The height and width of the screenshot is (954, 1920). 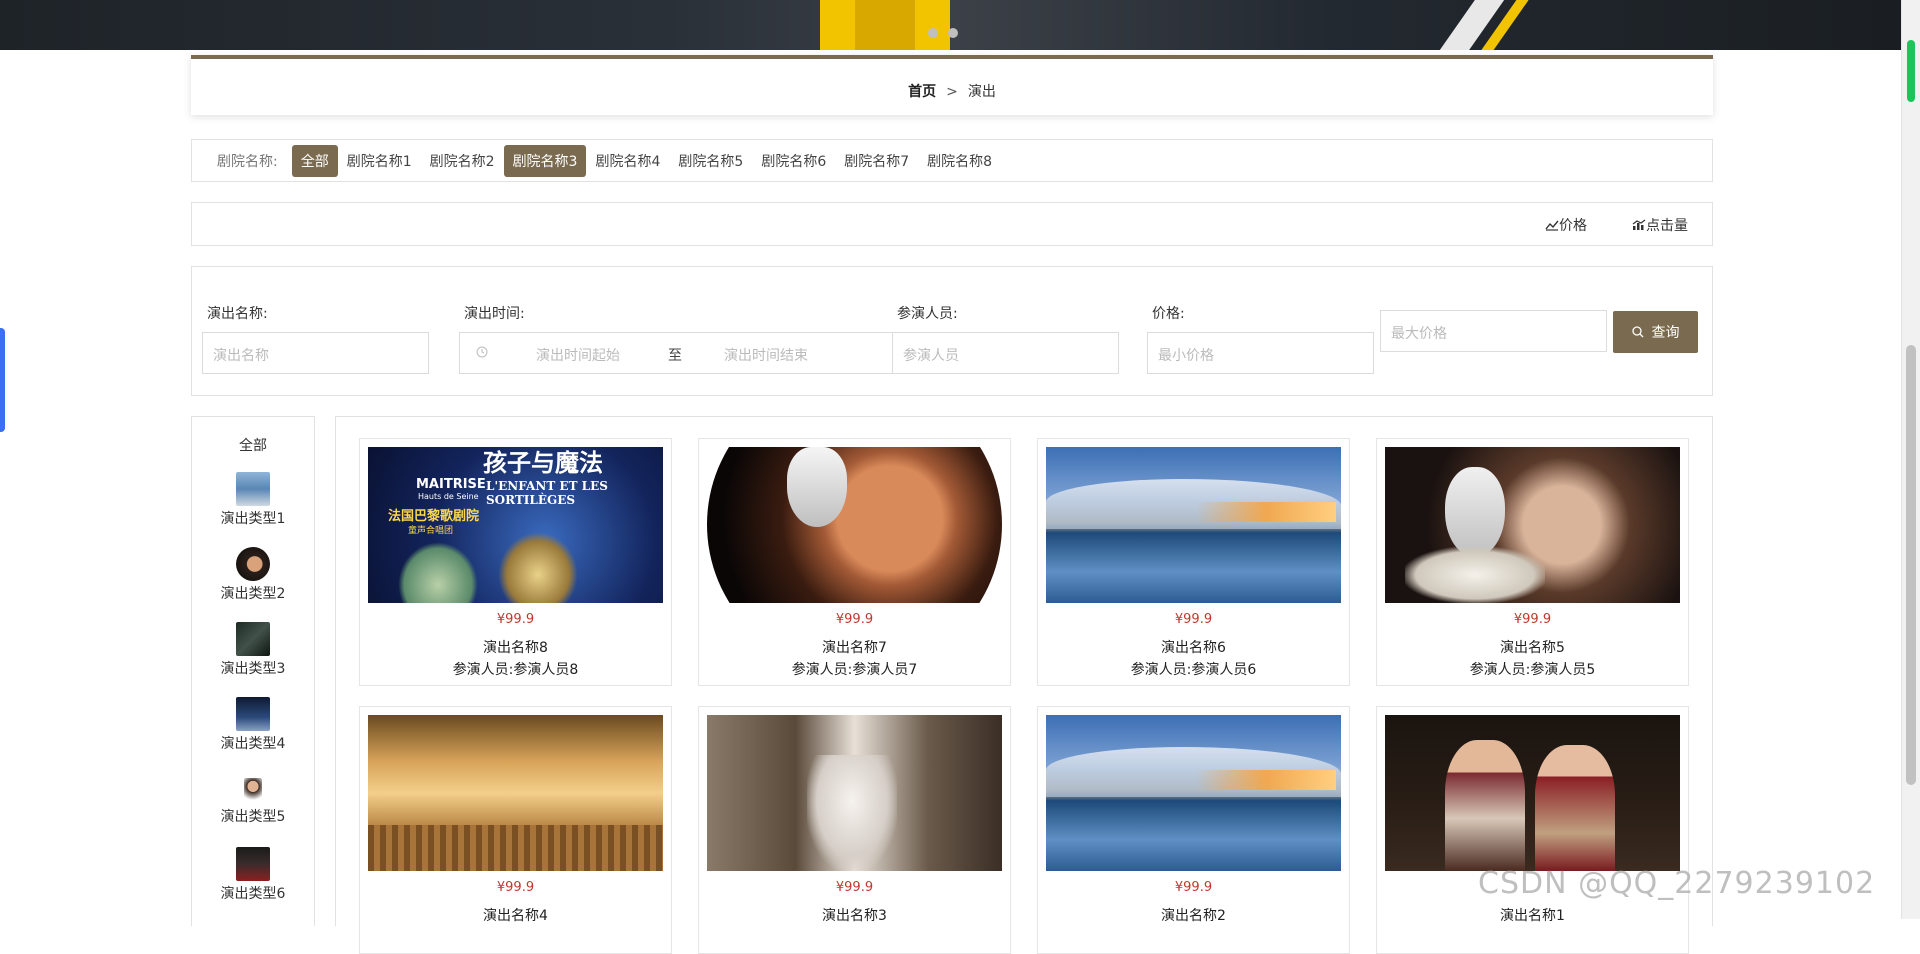 I want to click on category-item-6: 演出类型6, so click(x=253, y=875).